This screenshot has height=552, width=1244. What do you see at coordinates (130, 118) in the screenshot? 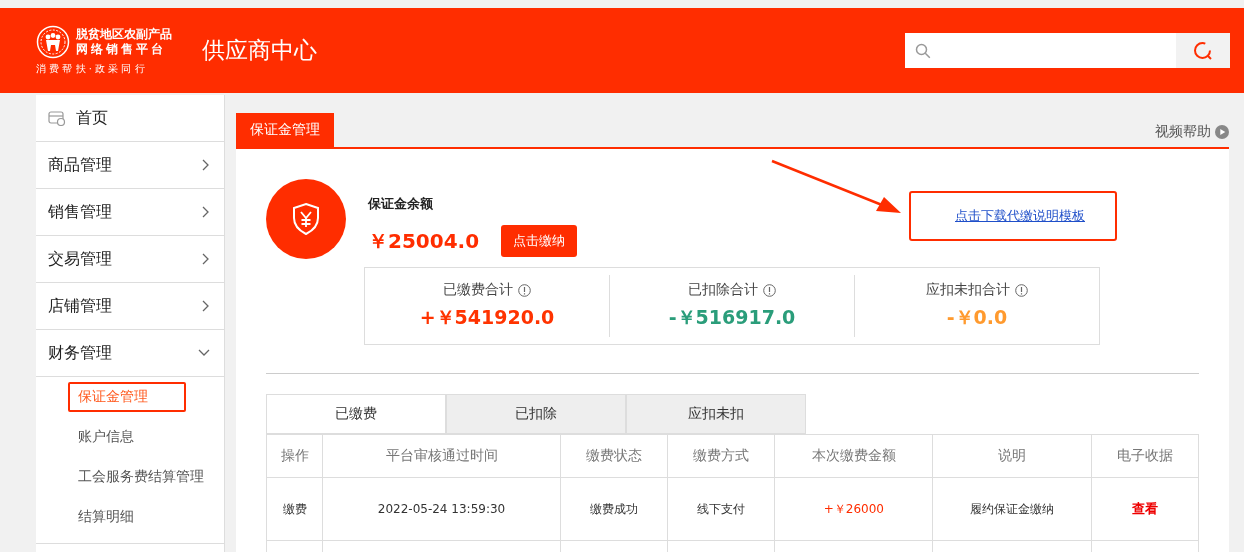
I see `sidebar-item: 首页` at bounding box center [130, 118].